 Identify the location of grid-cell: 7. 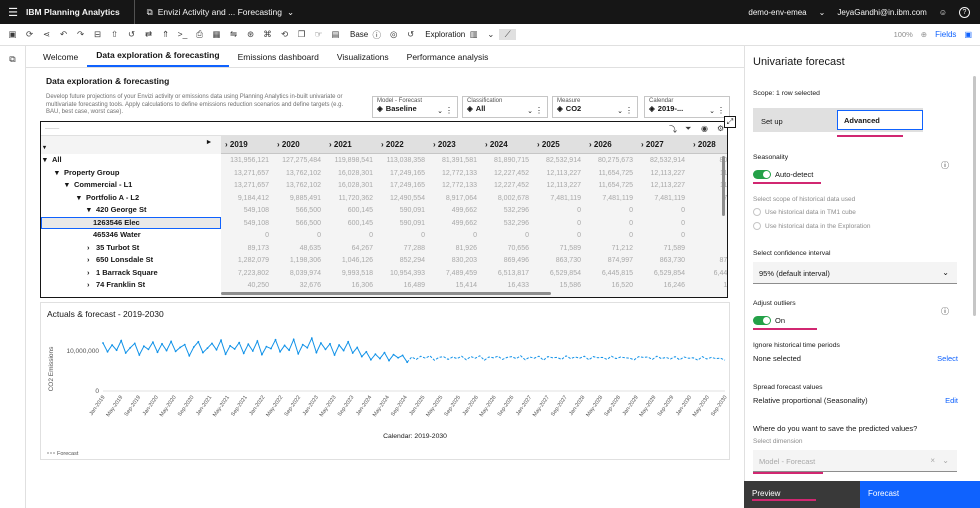
(708, 248).